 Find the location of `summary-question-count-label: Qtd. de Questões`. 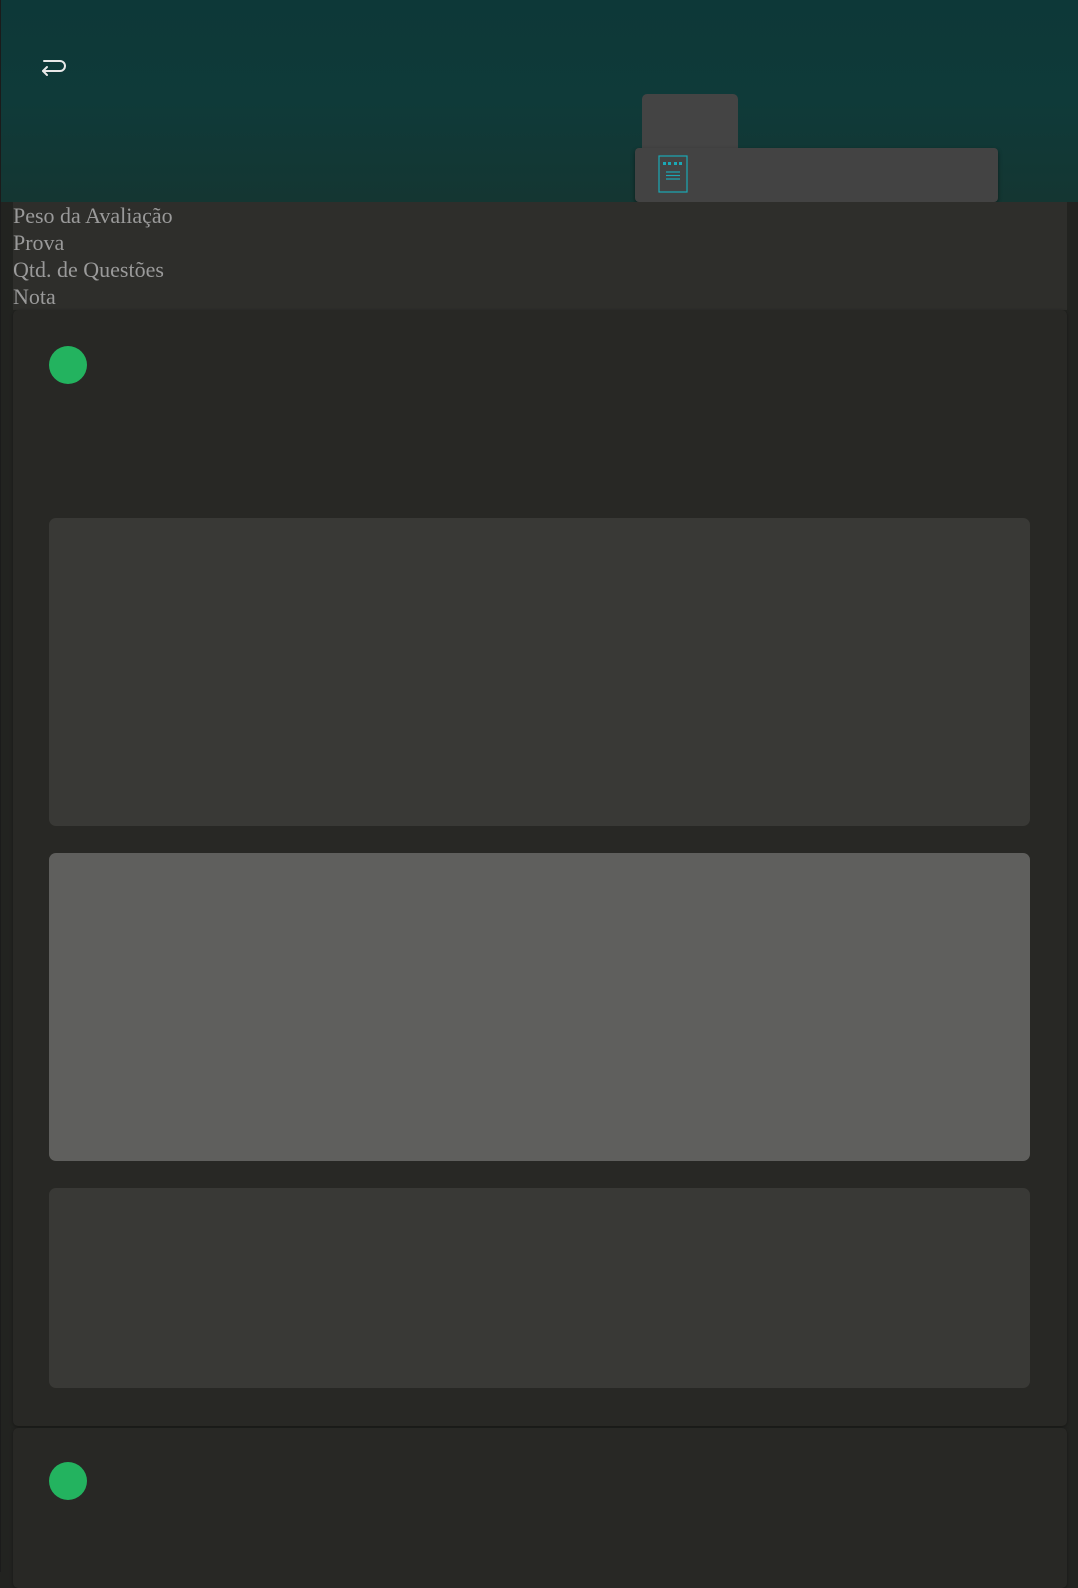

summary-question-count-label: Qtd. de Questões is located at coordinates (88, 269).